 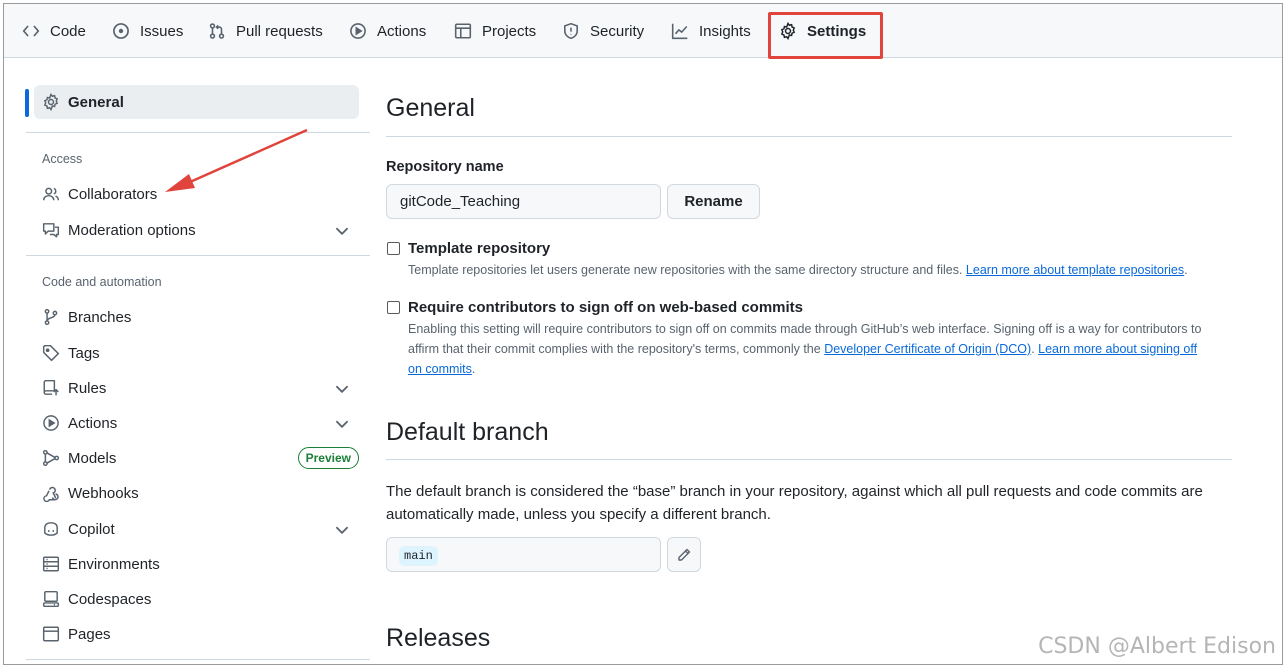 What do you see at coordinates (51, 529) in the screenshot?
I see `copilot-icon` at bounding box center [51, 529].